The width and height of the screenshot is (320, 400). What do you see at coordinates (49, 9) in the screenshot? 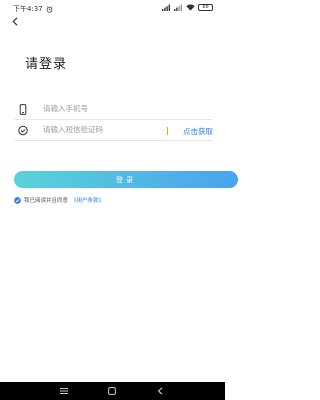
I see `alarm-icon` at bounding box center [49, 9].